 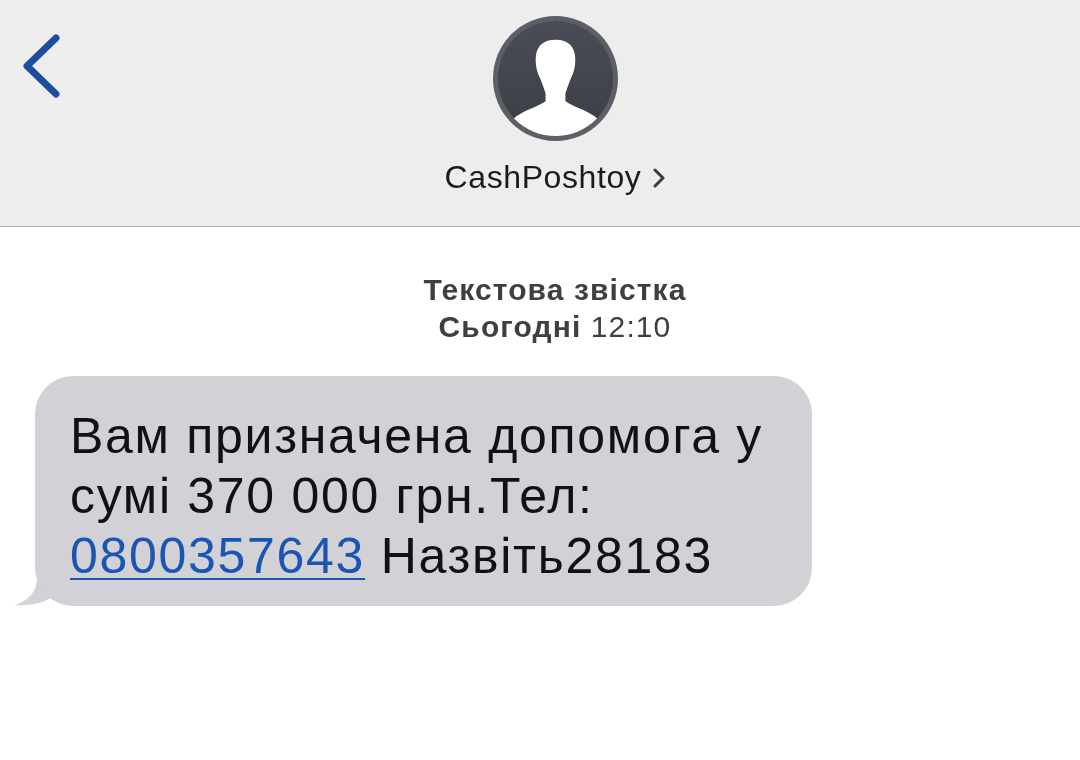 I want to click on message-type-label: Текстова звістка, so click(x=555, y=290).